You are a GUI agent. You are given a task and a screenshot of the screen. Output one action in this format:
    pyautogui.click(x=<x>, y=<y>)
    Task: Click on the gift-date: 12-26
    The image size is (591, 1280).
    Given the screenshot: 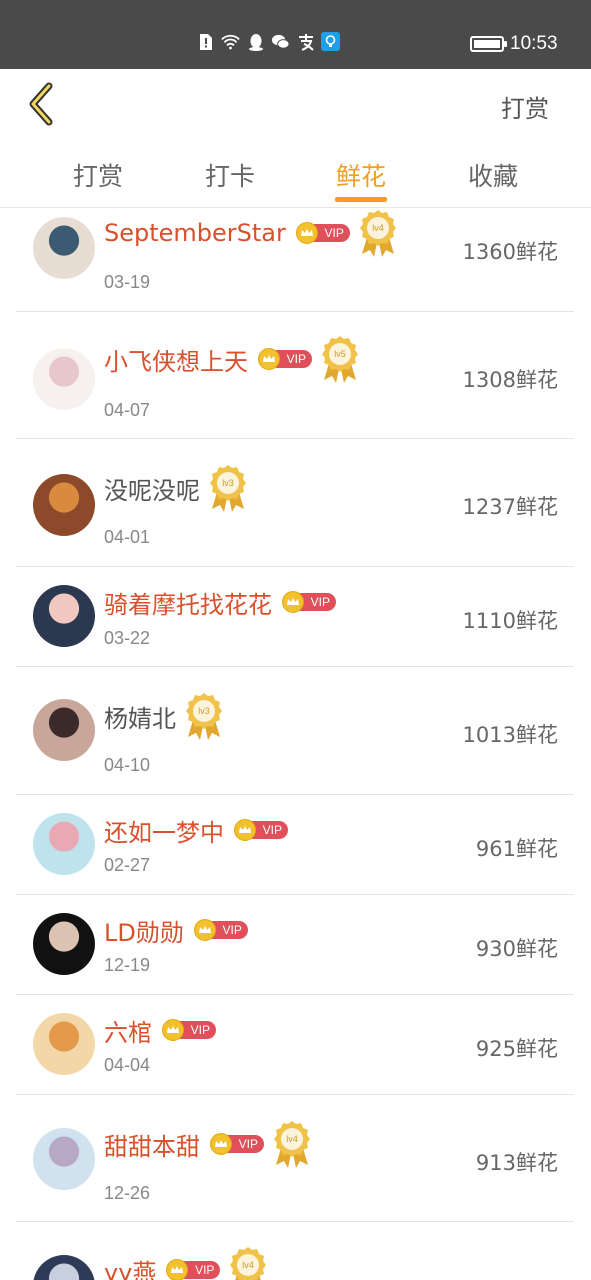 What is the action you would take?
    pyautogui.click(x=127, y=1193)
    